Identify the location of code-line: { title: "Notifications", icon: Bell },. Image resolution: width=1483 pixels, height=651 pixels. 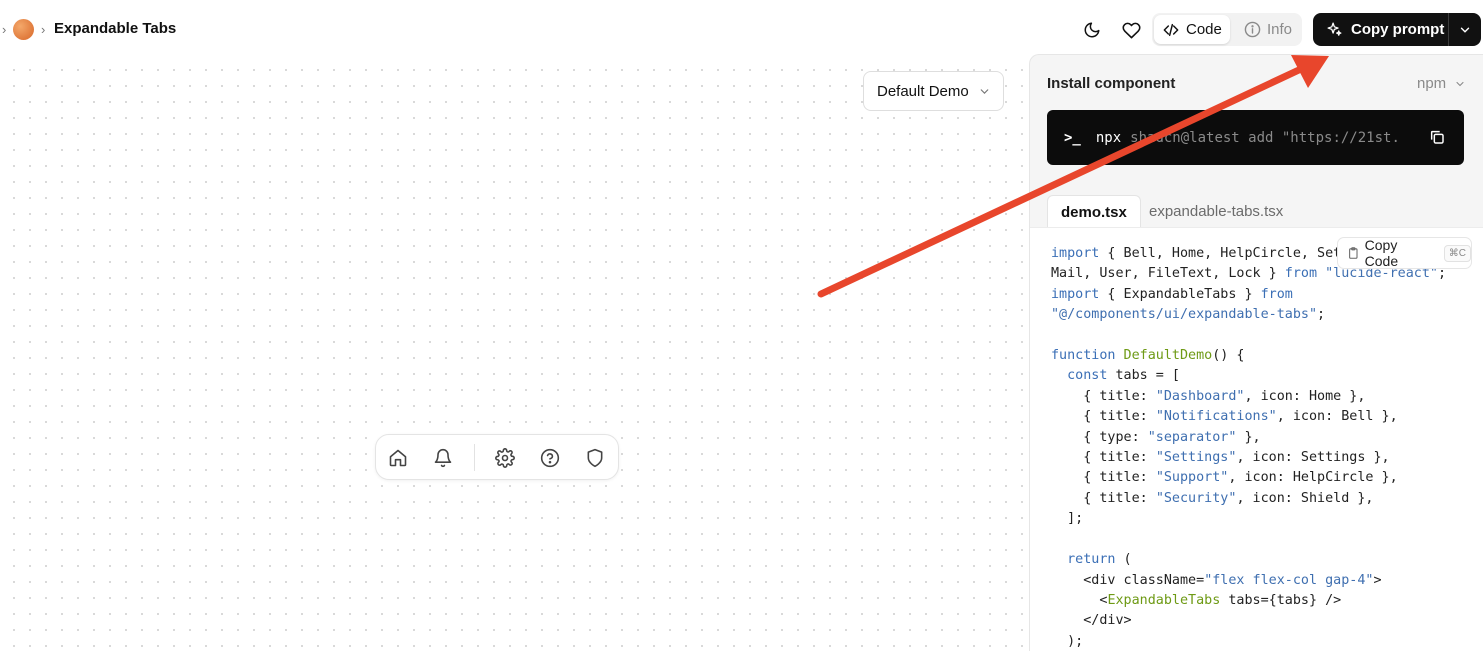
(1248, 417).